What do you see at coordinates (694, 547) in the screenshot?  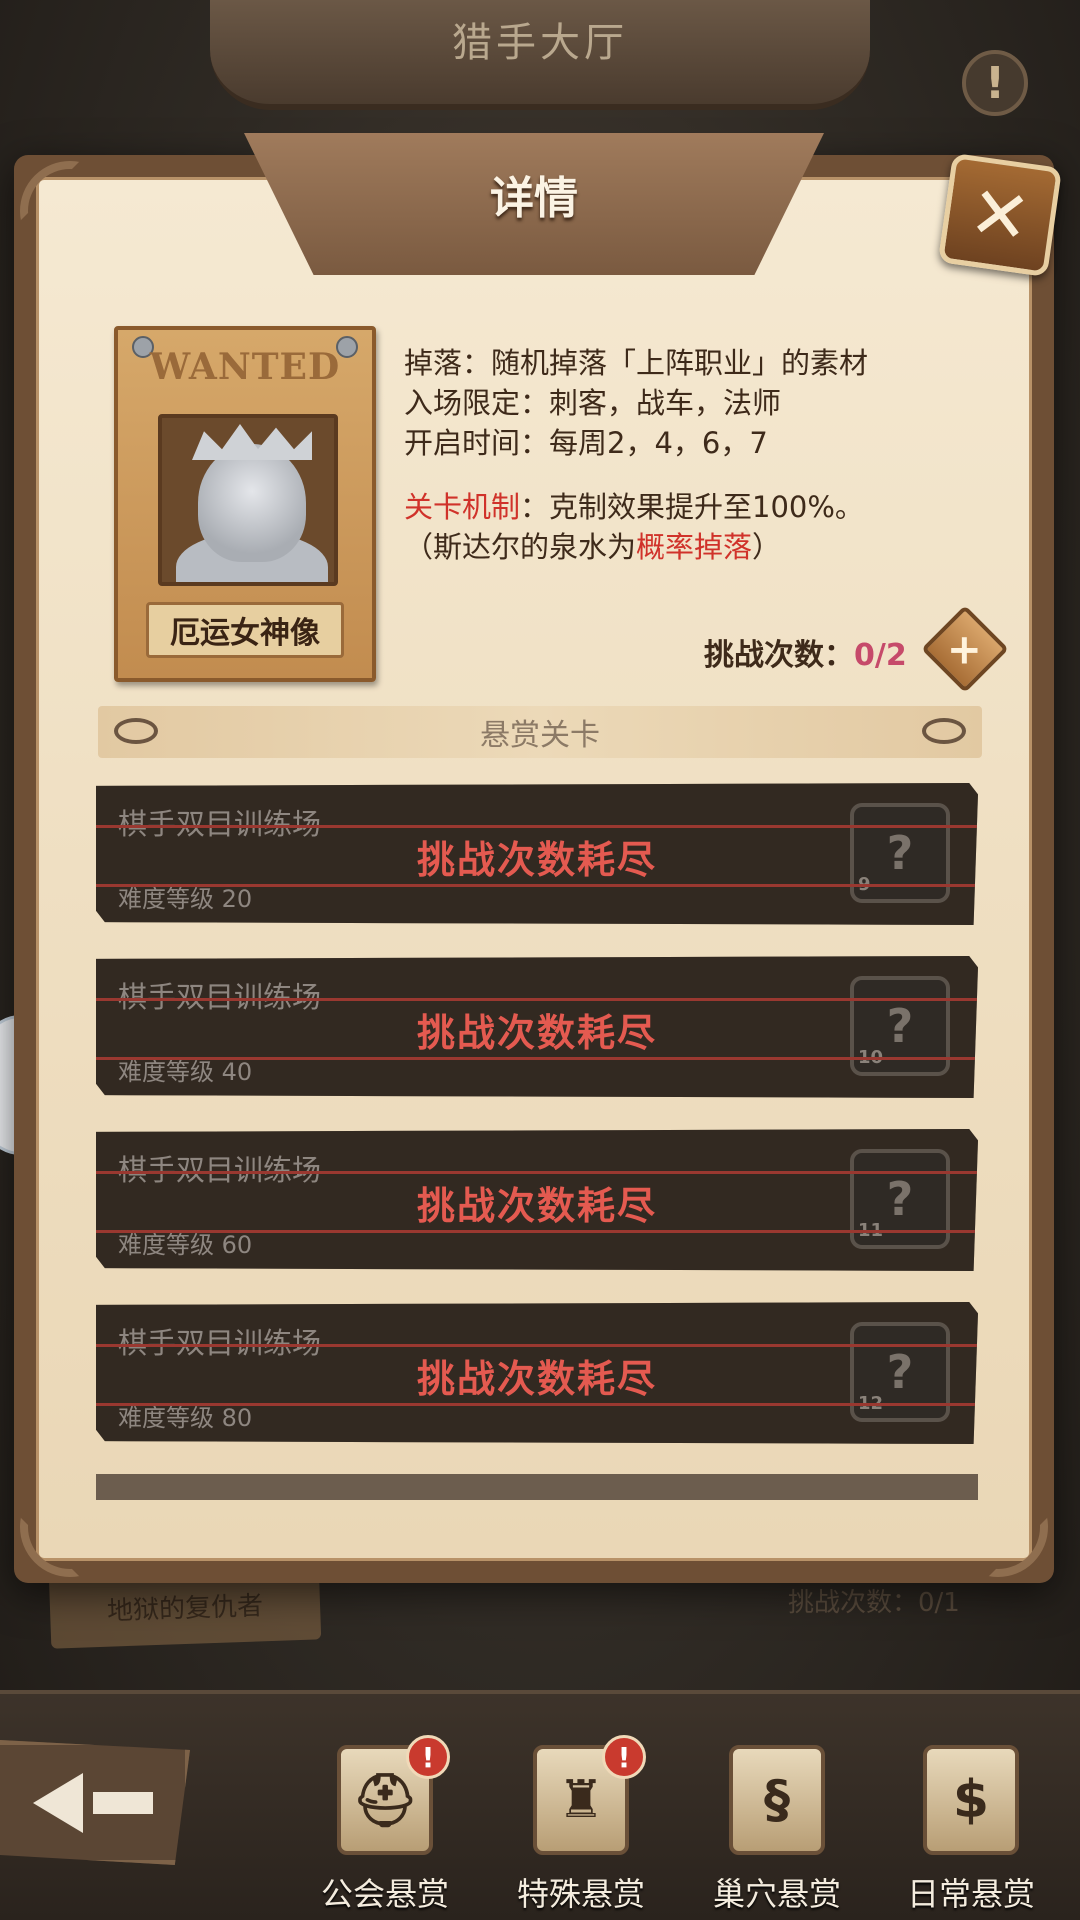 I see `note-highlight: 概率掉落` at bounding box center [694, 547].